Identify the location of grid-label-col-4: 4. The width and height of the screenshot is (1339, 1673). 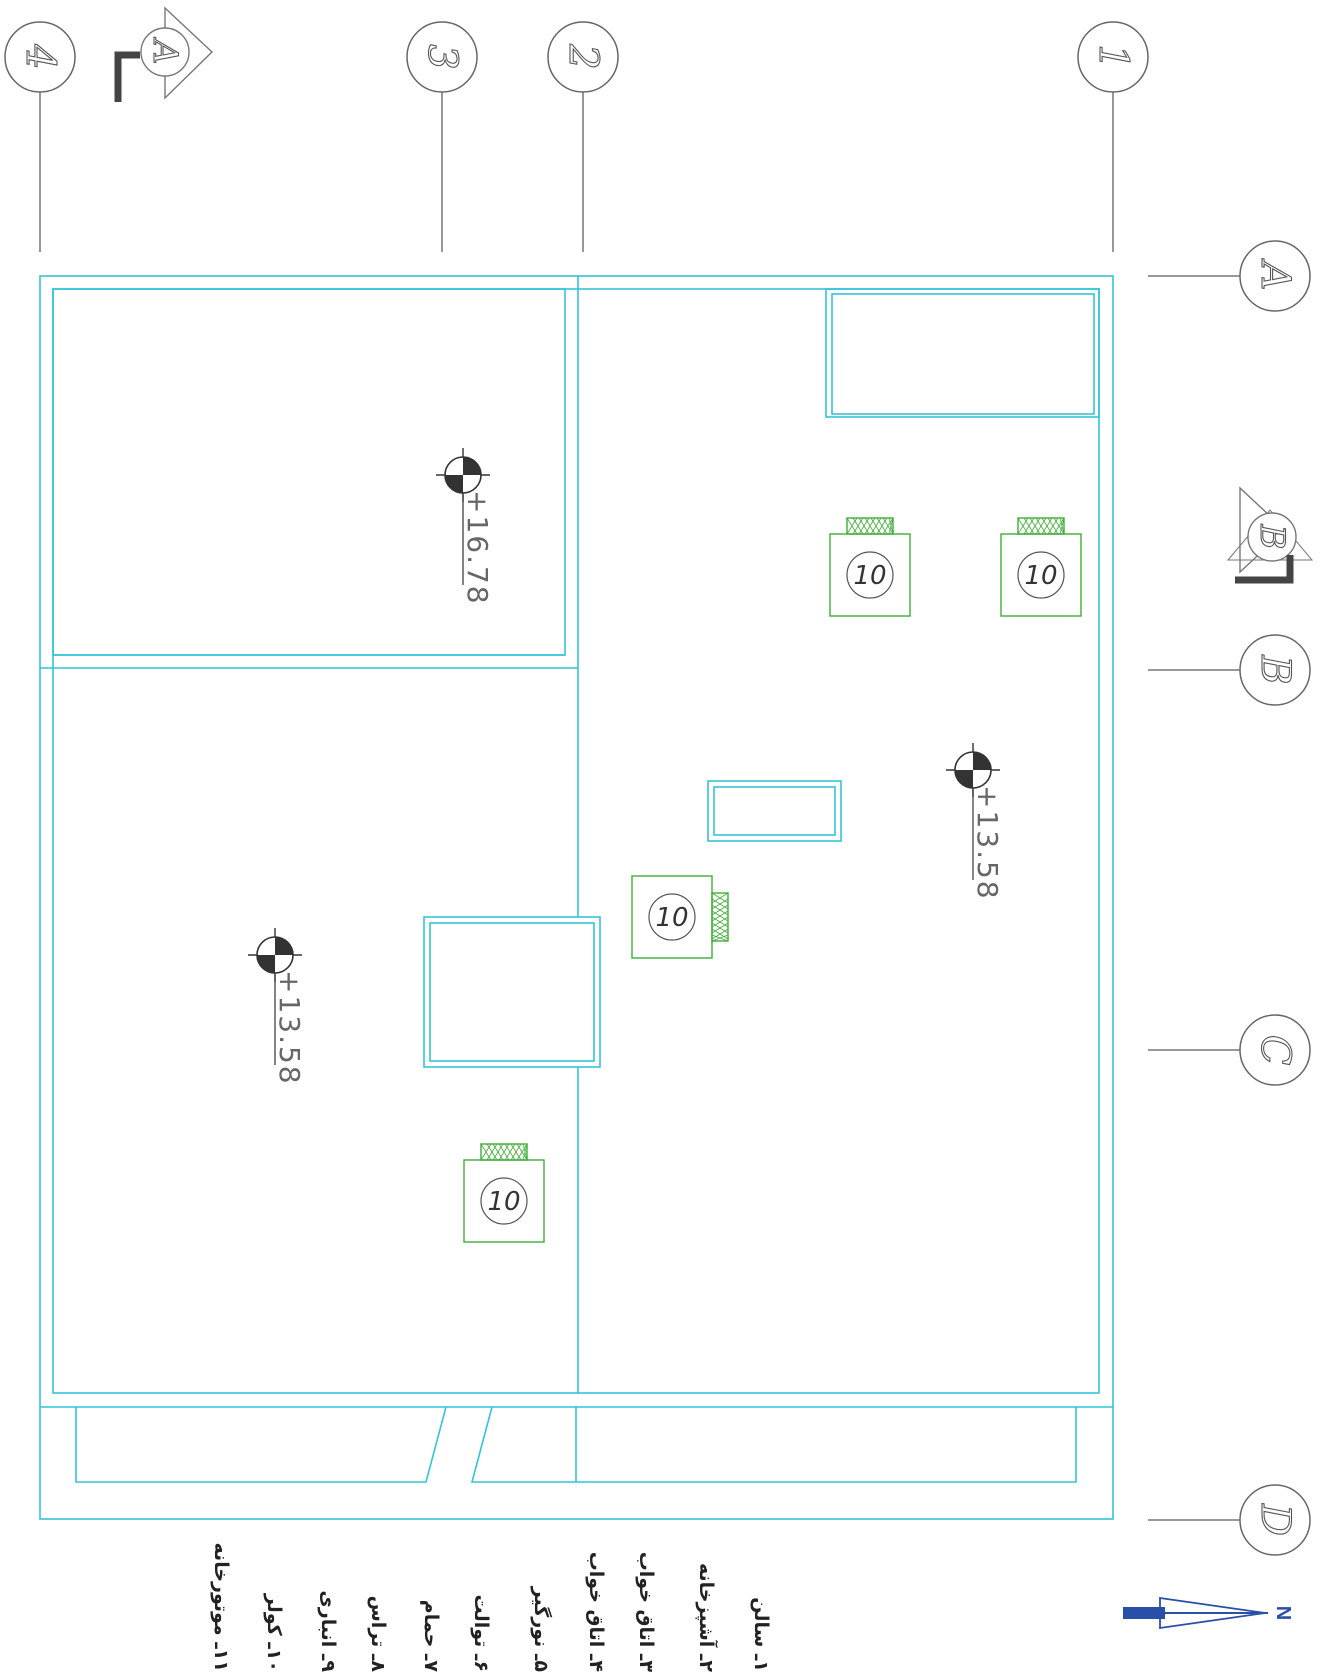
(40, 56).